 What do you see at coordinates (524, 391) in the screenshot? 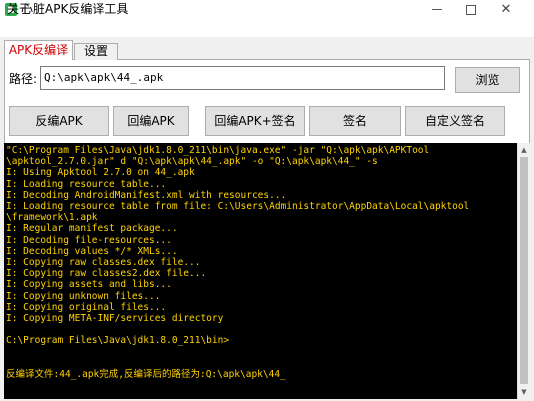
I see `scroll-down-arrow-icon: ▼` at bounding box center [524, 391].